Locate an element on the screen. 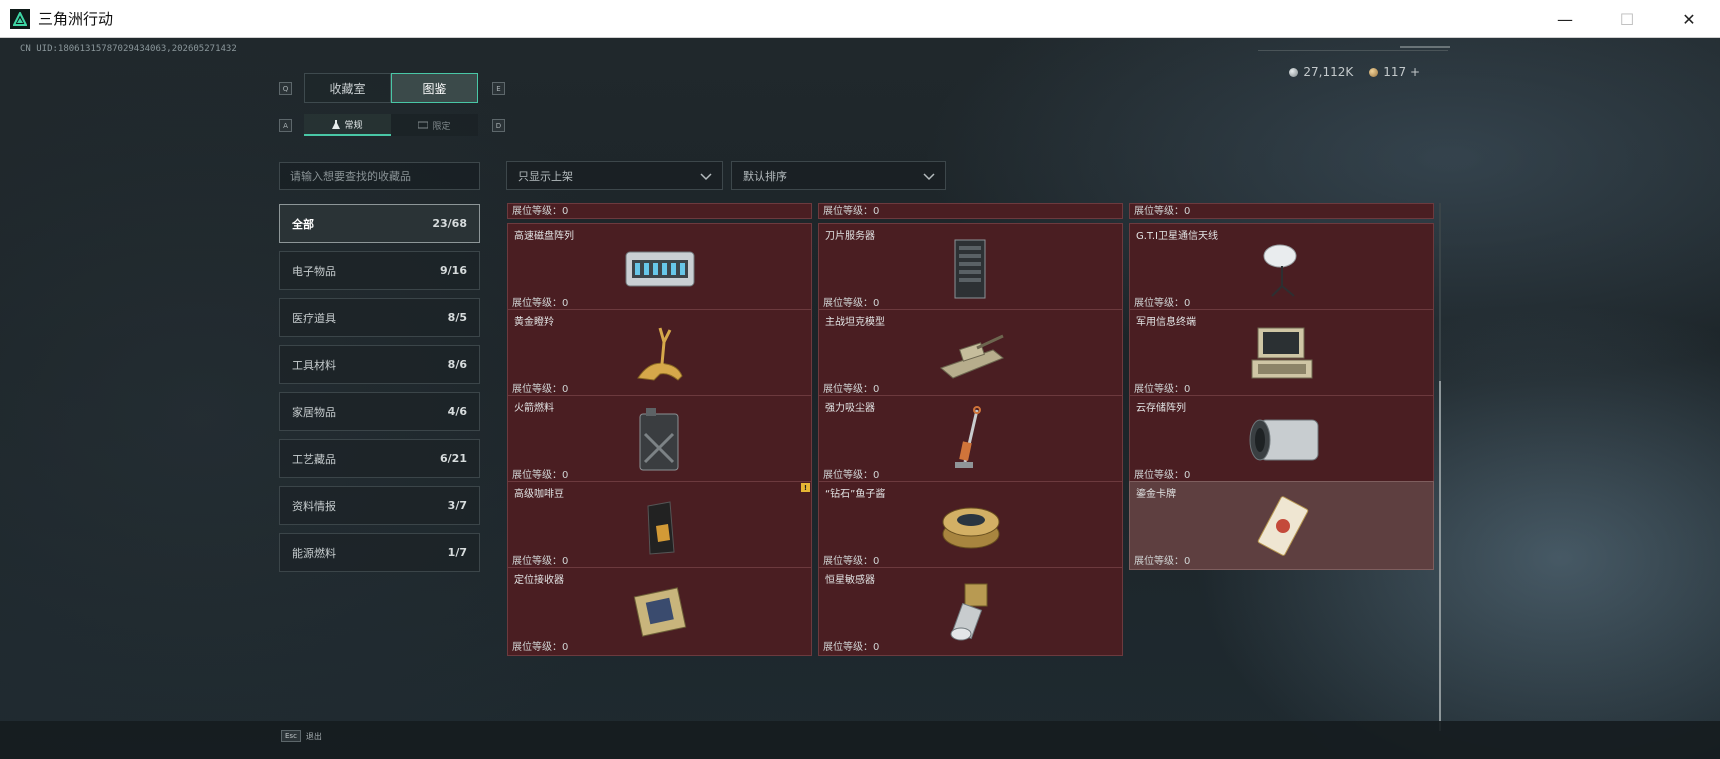 The image size is (1720, 759). category-count: 1/7 is located at coordinates (457, 552).